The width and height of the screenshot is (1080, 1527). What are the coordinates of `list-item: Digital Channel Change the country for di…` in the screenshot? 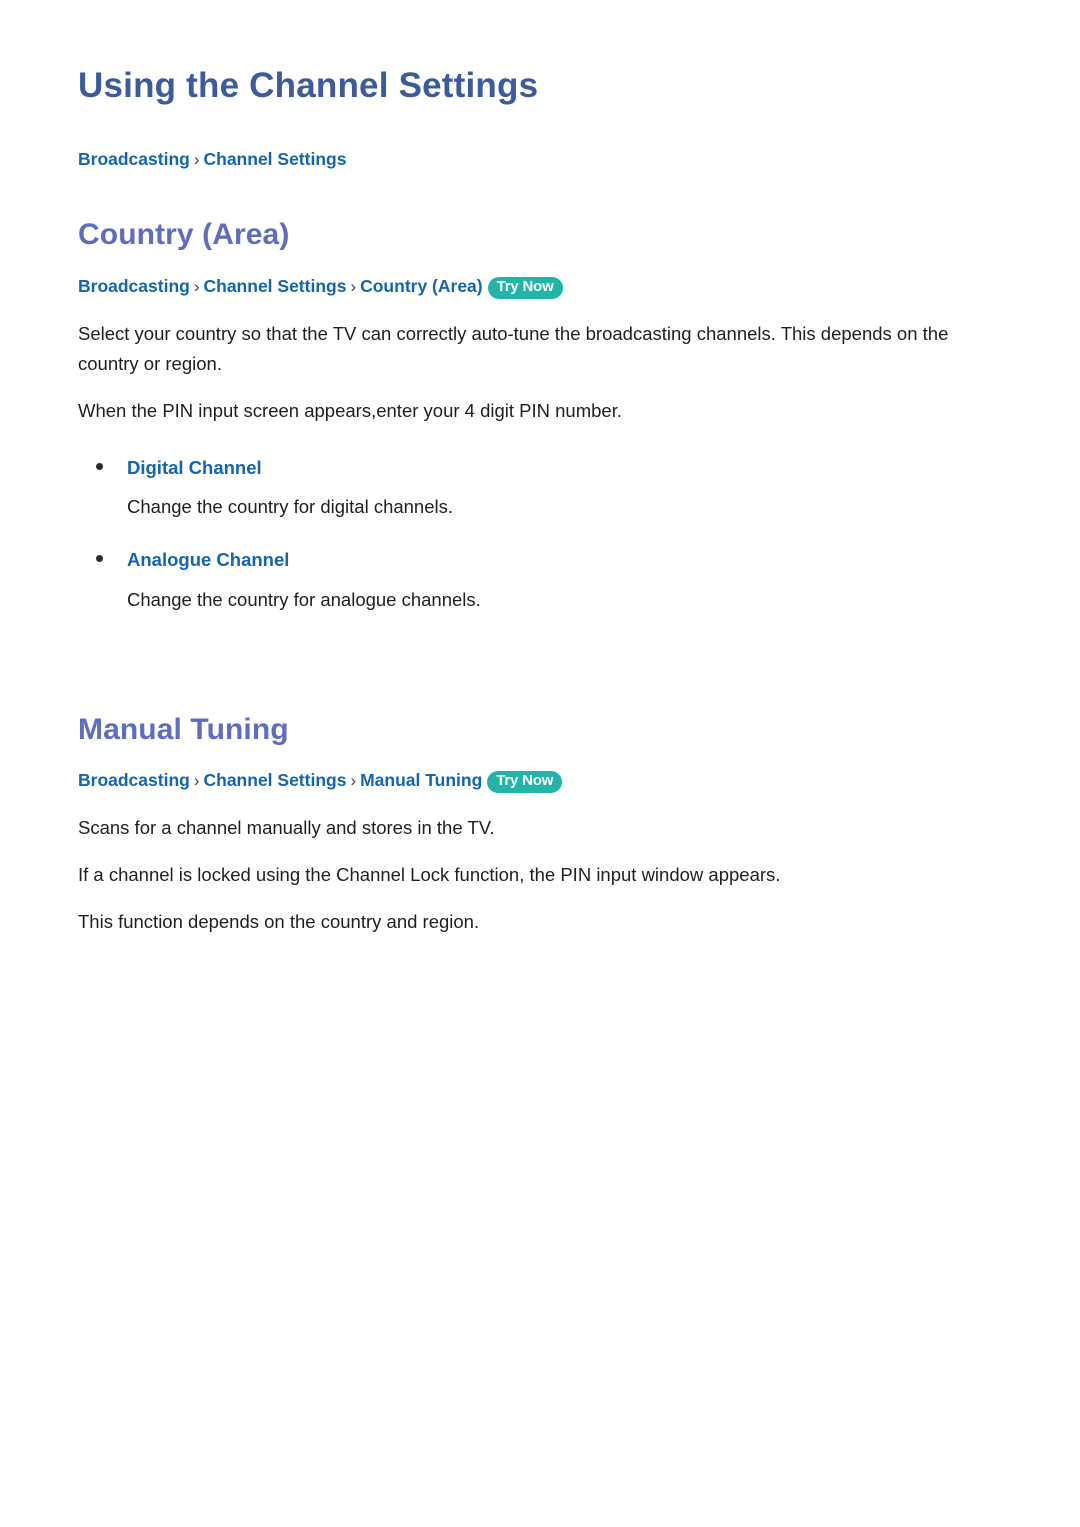 It's located at (540, 489).